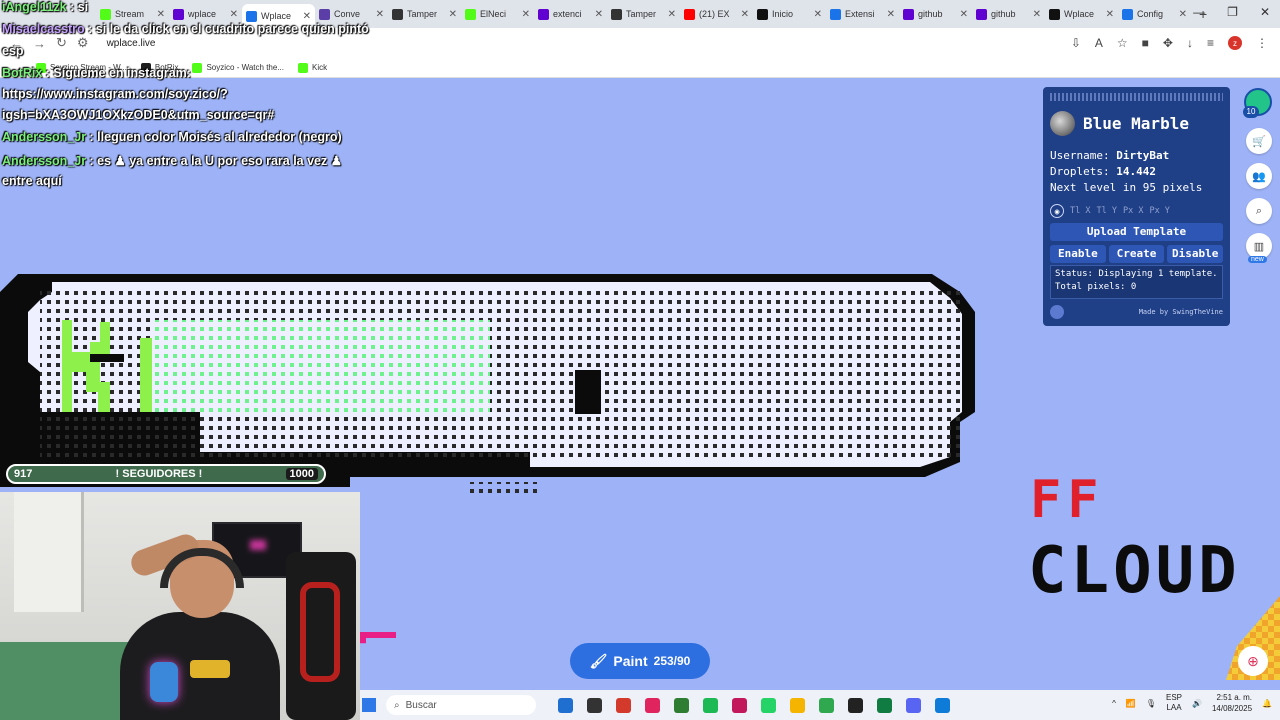 The height and width of the screenshot is (720, 1280). Describe the element at coordinates (1136, 232) in the screenshot. I see `upload-template-button: Upload Template` at that location.